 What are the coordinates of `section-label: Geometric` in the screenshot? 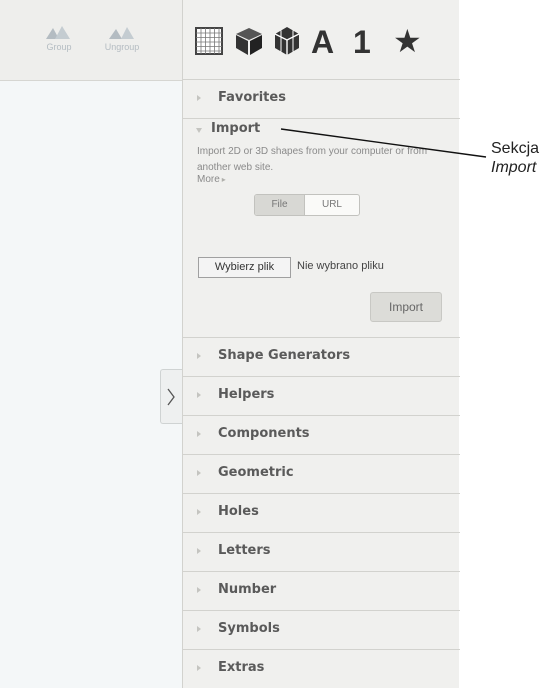 It's located at (256, 472).